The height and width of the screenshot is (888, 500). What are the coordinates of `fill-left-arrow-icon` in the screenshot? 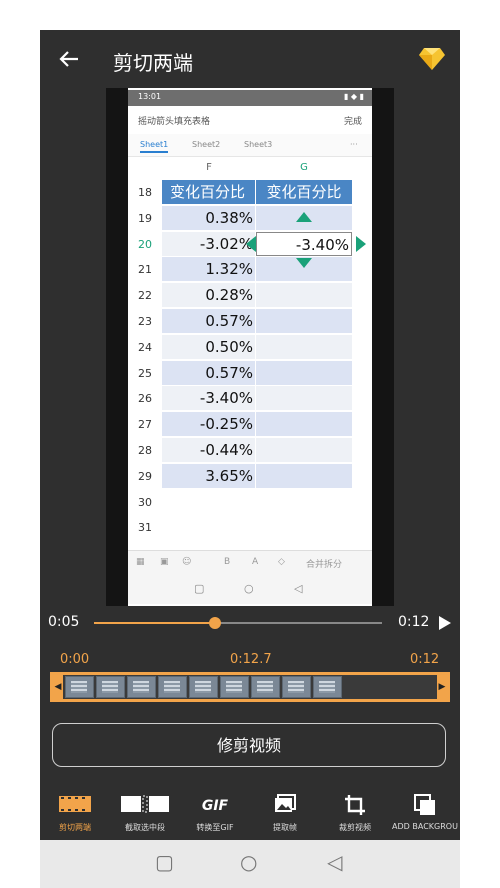 It's located at (251, 243).